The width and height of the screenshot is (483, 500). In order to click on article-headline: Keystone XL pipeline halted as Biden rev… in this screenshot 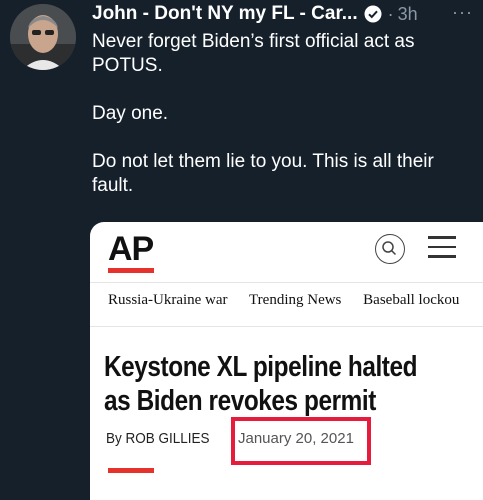, I will do `click(261, 384)`.